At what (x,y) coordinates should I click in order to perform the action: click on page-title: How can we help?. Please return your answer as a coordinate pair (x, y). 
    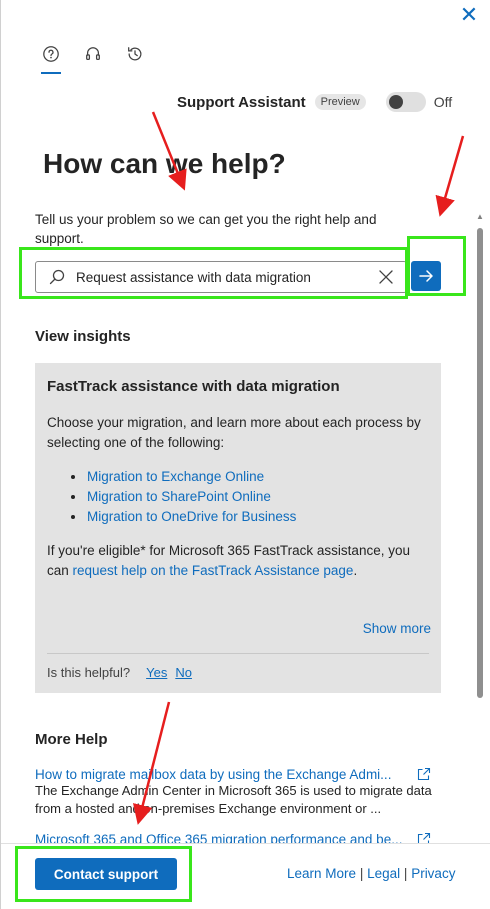
    Looking at the image, I should click on (164, 163).